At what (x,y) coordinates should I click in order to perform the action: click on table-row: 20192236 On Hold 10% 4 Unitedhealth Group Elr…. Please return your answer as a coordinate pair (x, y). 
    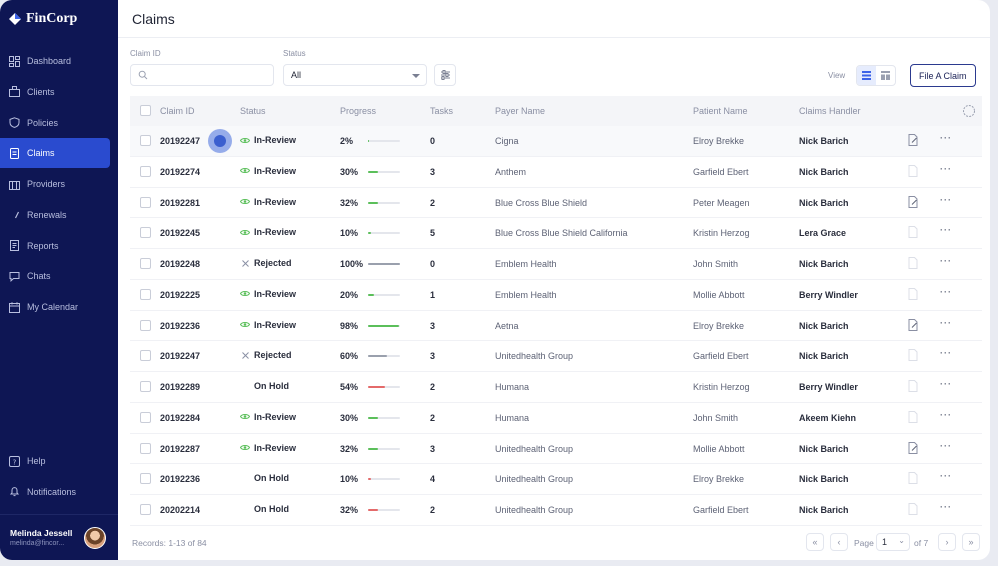
    Looking at the image, I should click on (556, 479).